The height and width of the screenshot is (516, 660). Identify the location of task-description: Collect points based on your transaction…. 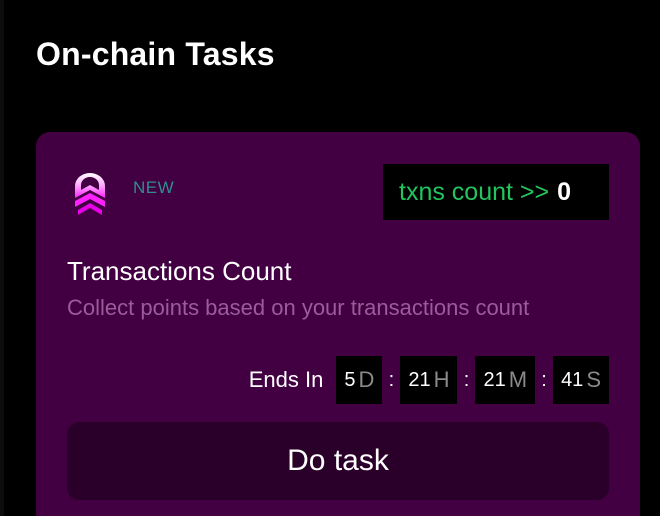
(298, 307).